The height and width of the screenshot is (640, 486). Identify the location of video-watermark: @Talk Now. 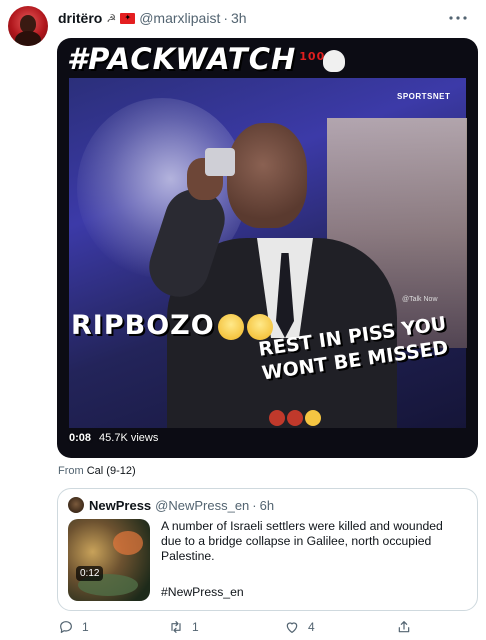
(420, 299).